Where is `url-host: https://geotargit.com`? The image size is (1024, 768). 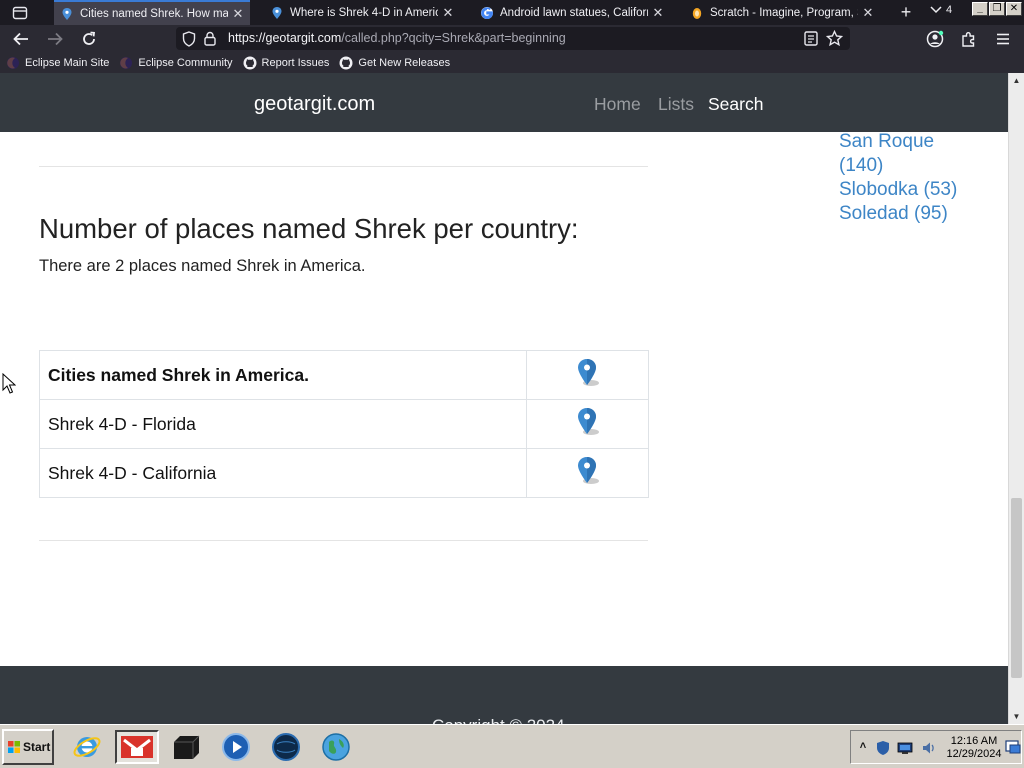 url-host: https://geotargit.com is located at coordinates (285, 38).